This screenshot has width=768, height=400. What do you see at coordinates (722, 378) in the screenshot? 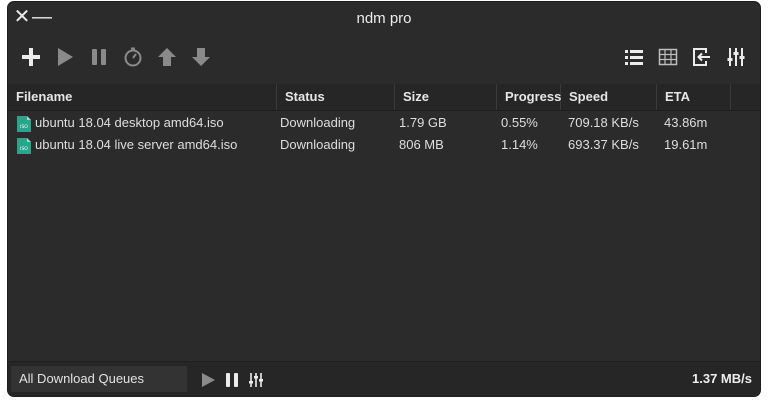
I see `total-speed-readout: 1.37 MB/s` at bounding box center [722, 378].